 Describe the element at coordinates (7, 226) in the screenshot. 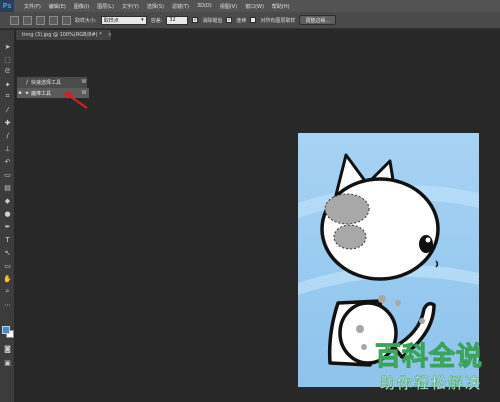

I see `pen-tool-icon: ✒` at that location.